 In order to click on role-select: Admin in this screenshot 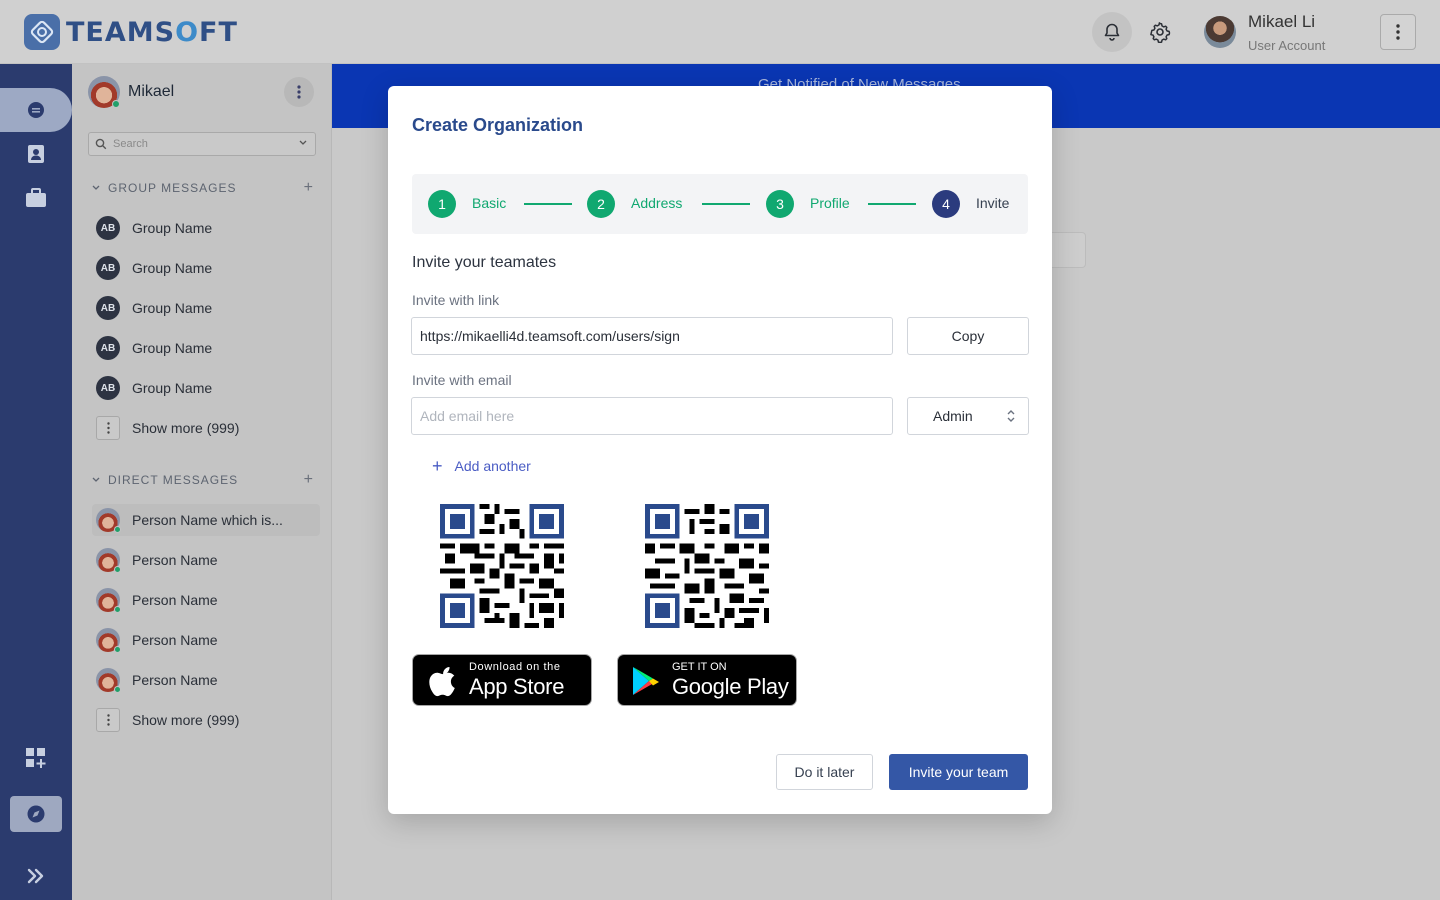, I will do `click(968, 416)`.